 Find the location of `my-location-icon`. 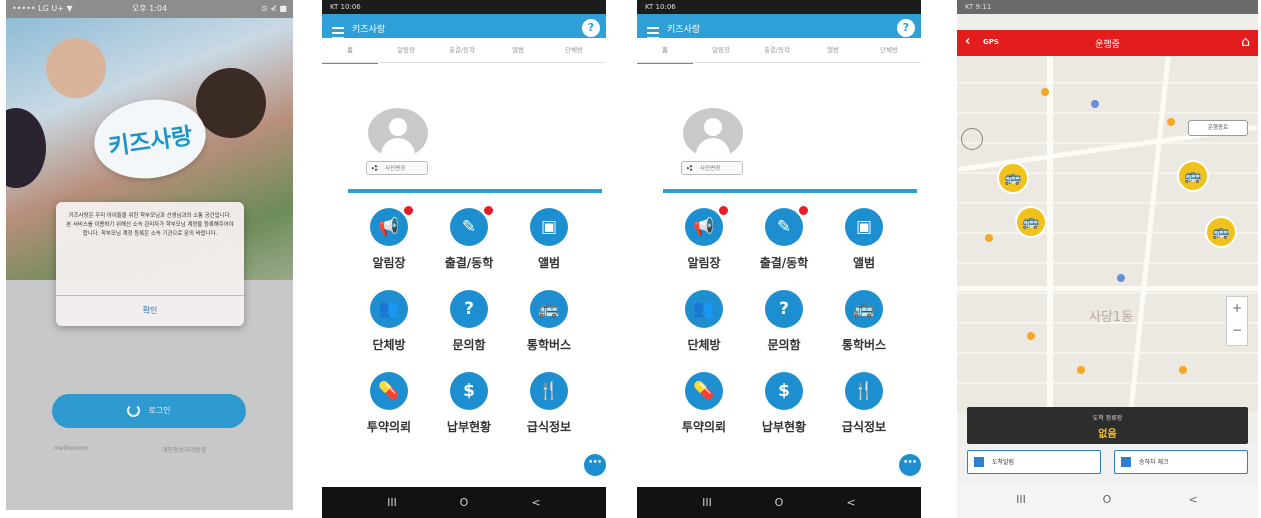

my-location-icon is located at coordinates (972, 139).